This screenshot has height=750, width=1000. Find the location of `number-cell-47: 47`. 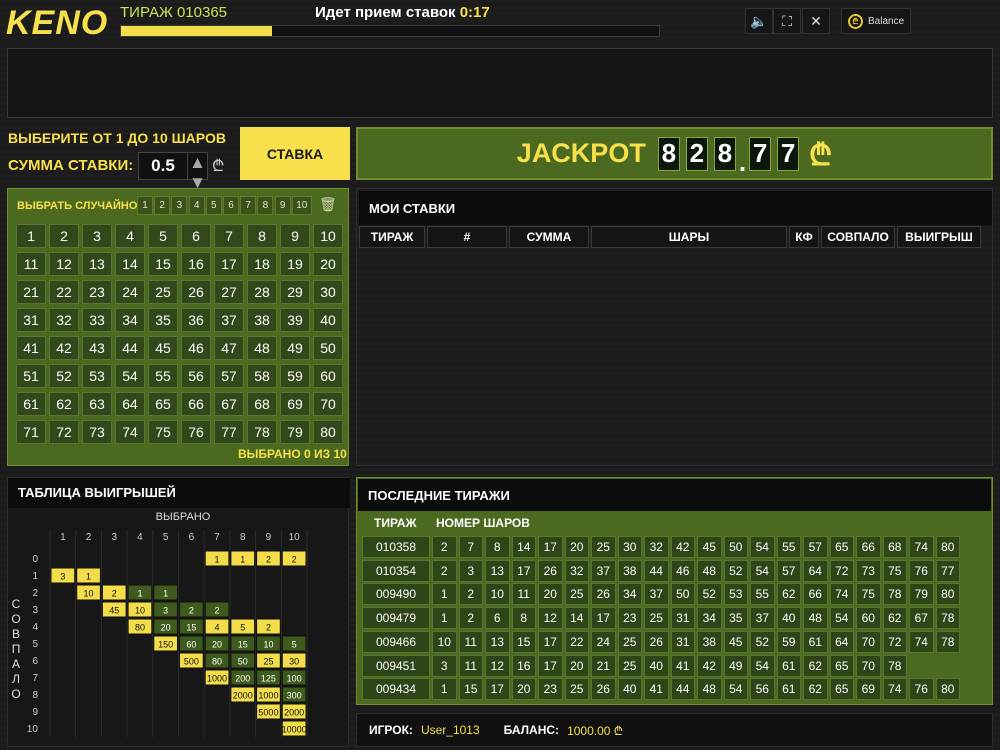

number-cell-47: 47 is located at coordinates (229, 348).